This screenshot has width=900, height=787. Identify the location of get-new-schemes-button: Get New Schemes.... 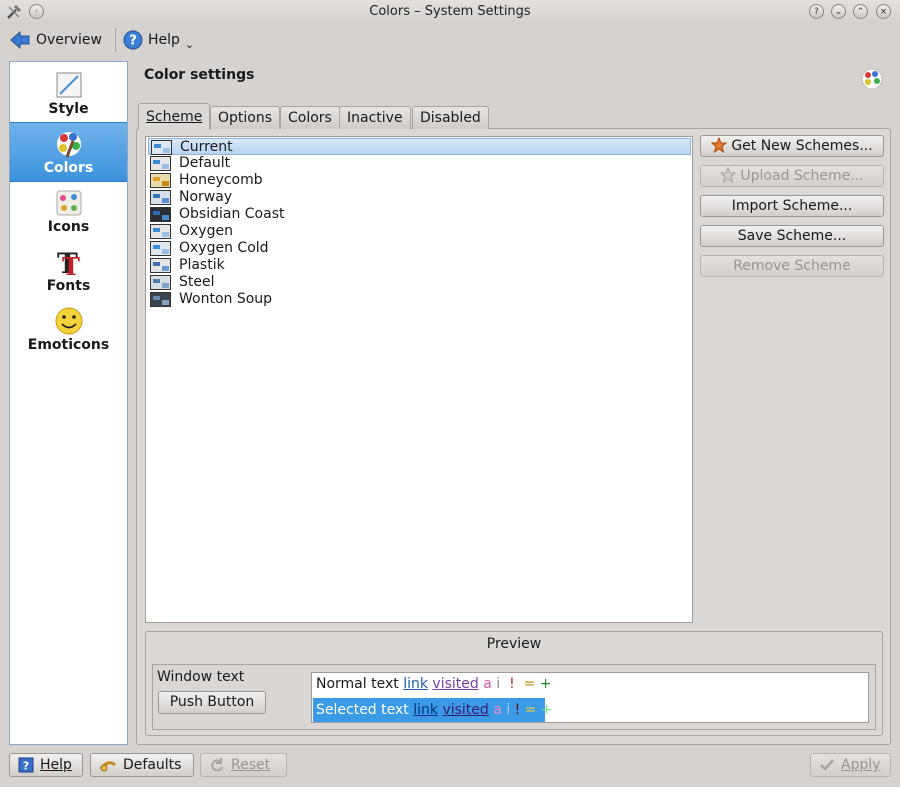
(792, 146).